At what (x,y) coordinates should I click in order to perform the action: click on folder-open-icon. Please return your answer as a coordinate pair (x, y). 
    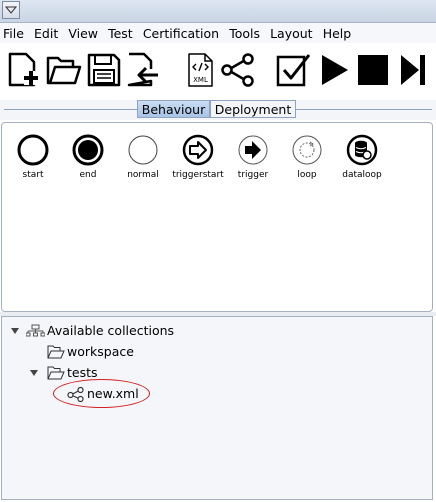
    Looking at the image, I should click on (56, 373).